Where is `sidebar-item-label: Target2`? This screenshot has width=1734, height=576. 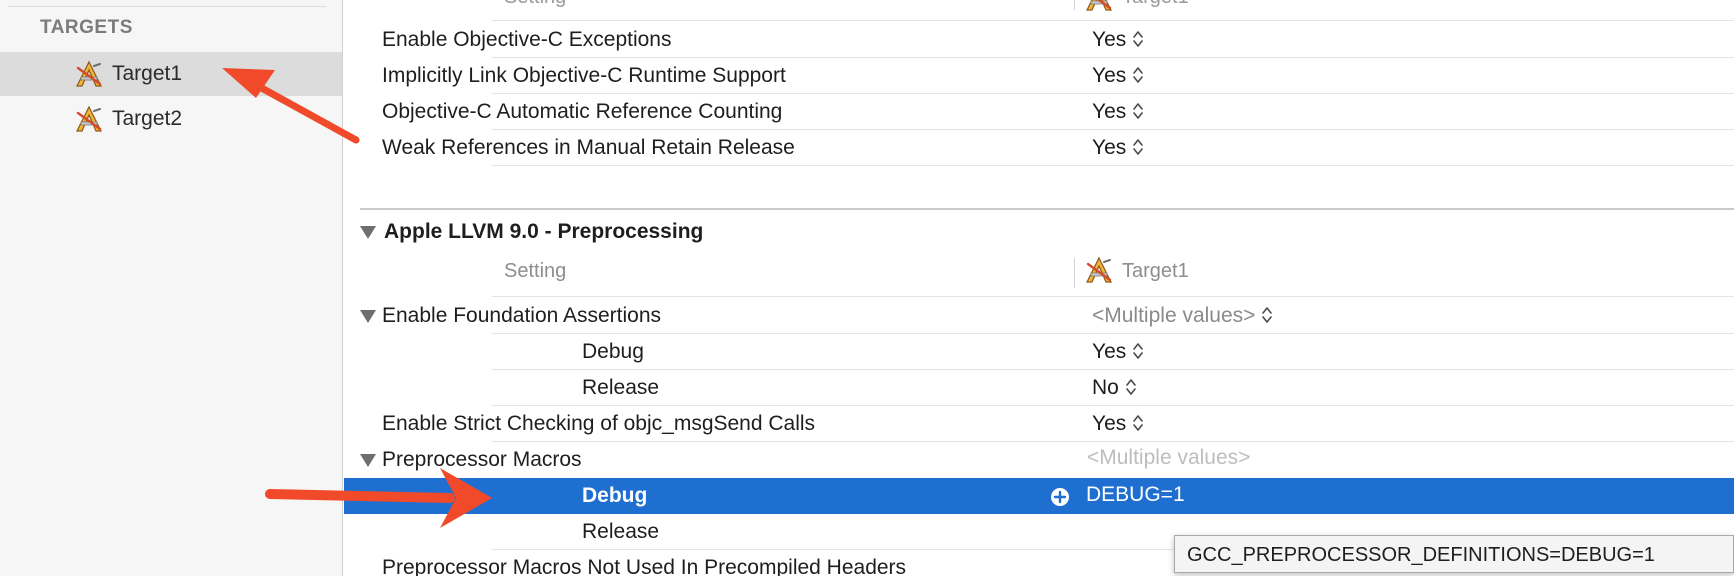 sidebar-item-label: Target2 is located at coordinates (147, 118).